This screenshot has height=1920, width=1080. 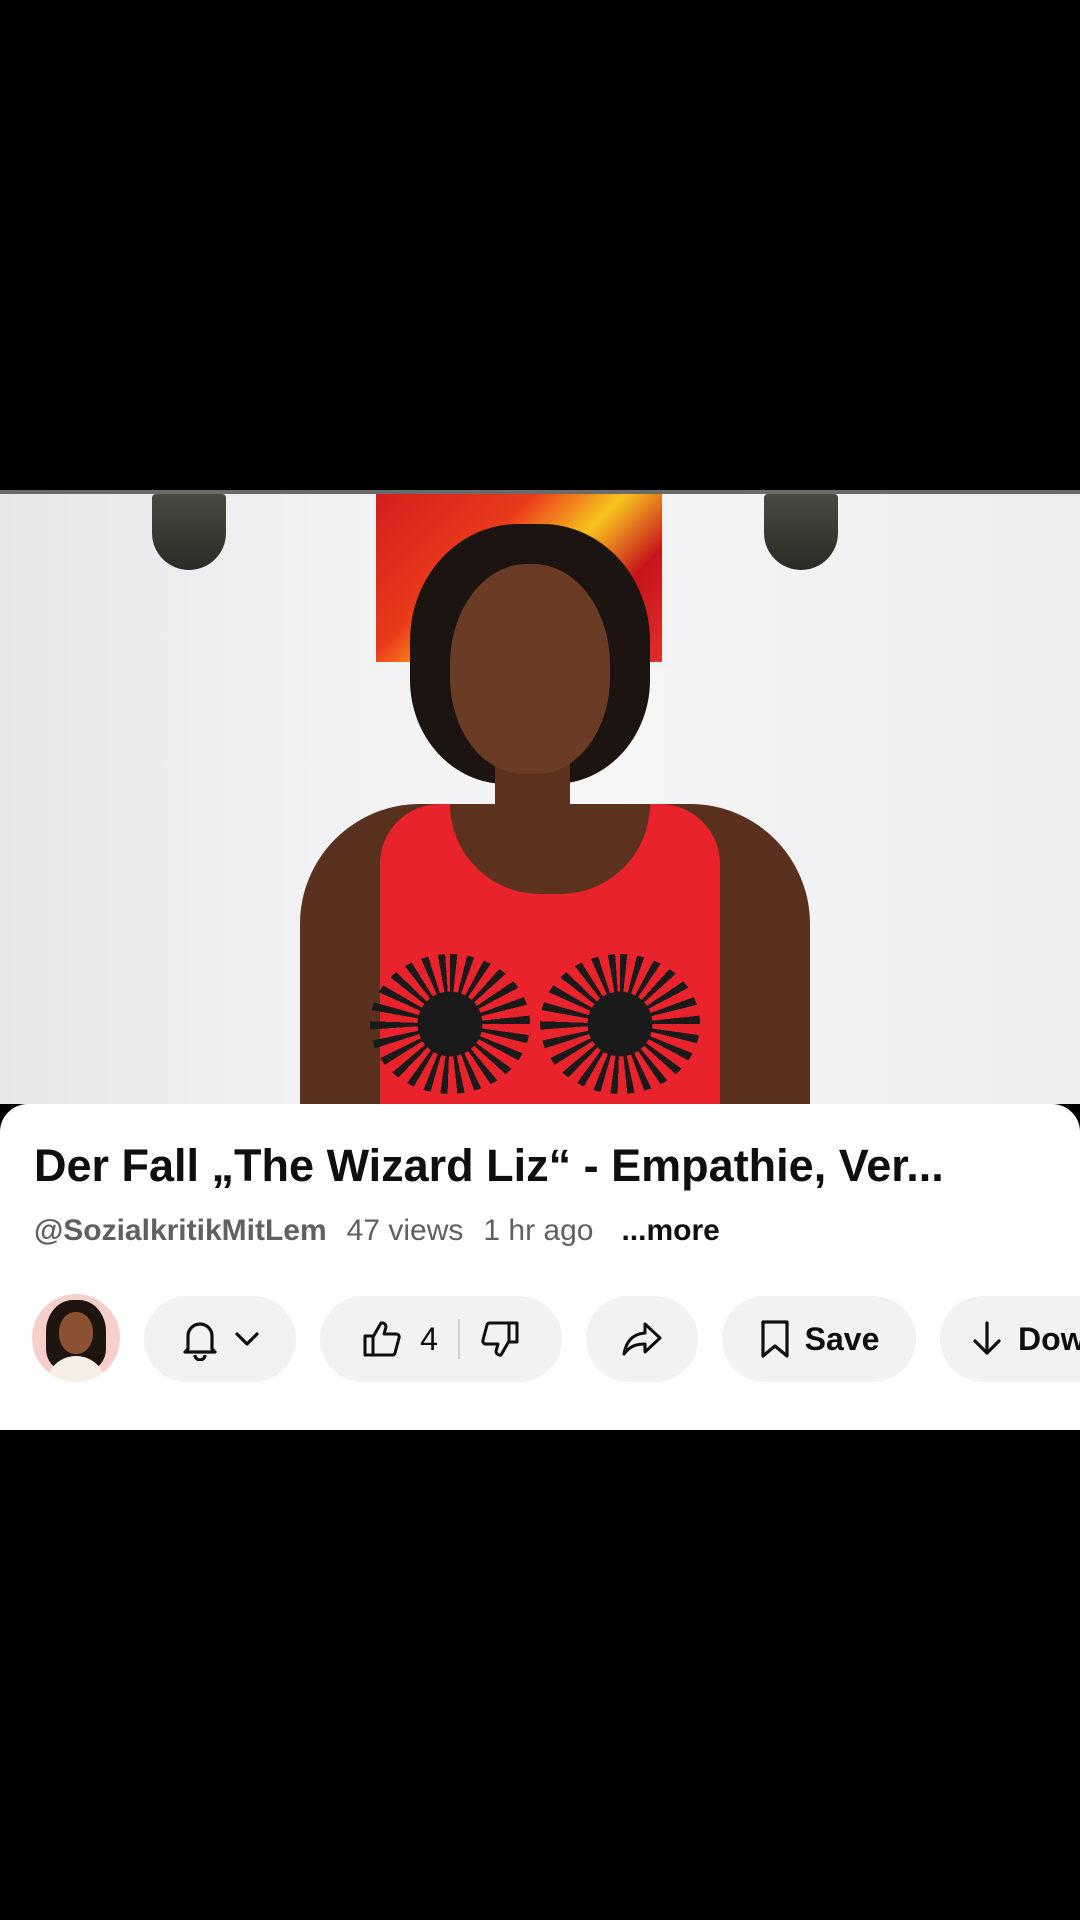 What do you see at coordinates (405, 1230) in the screenshot?
I see `view-count: 47 views` at bounding box center [405, 1230].